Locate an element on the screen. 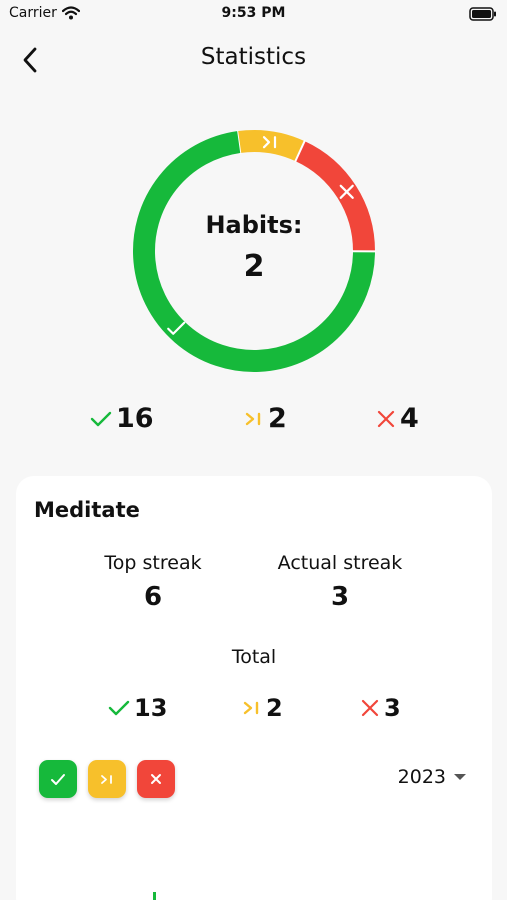 The image size is (507, 900). donut-center: Habits: 2 is located at coordinates (254, 247).